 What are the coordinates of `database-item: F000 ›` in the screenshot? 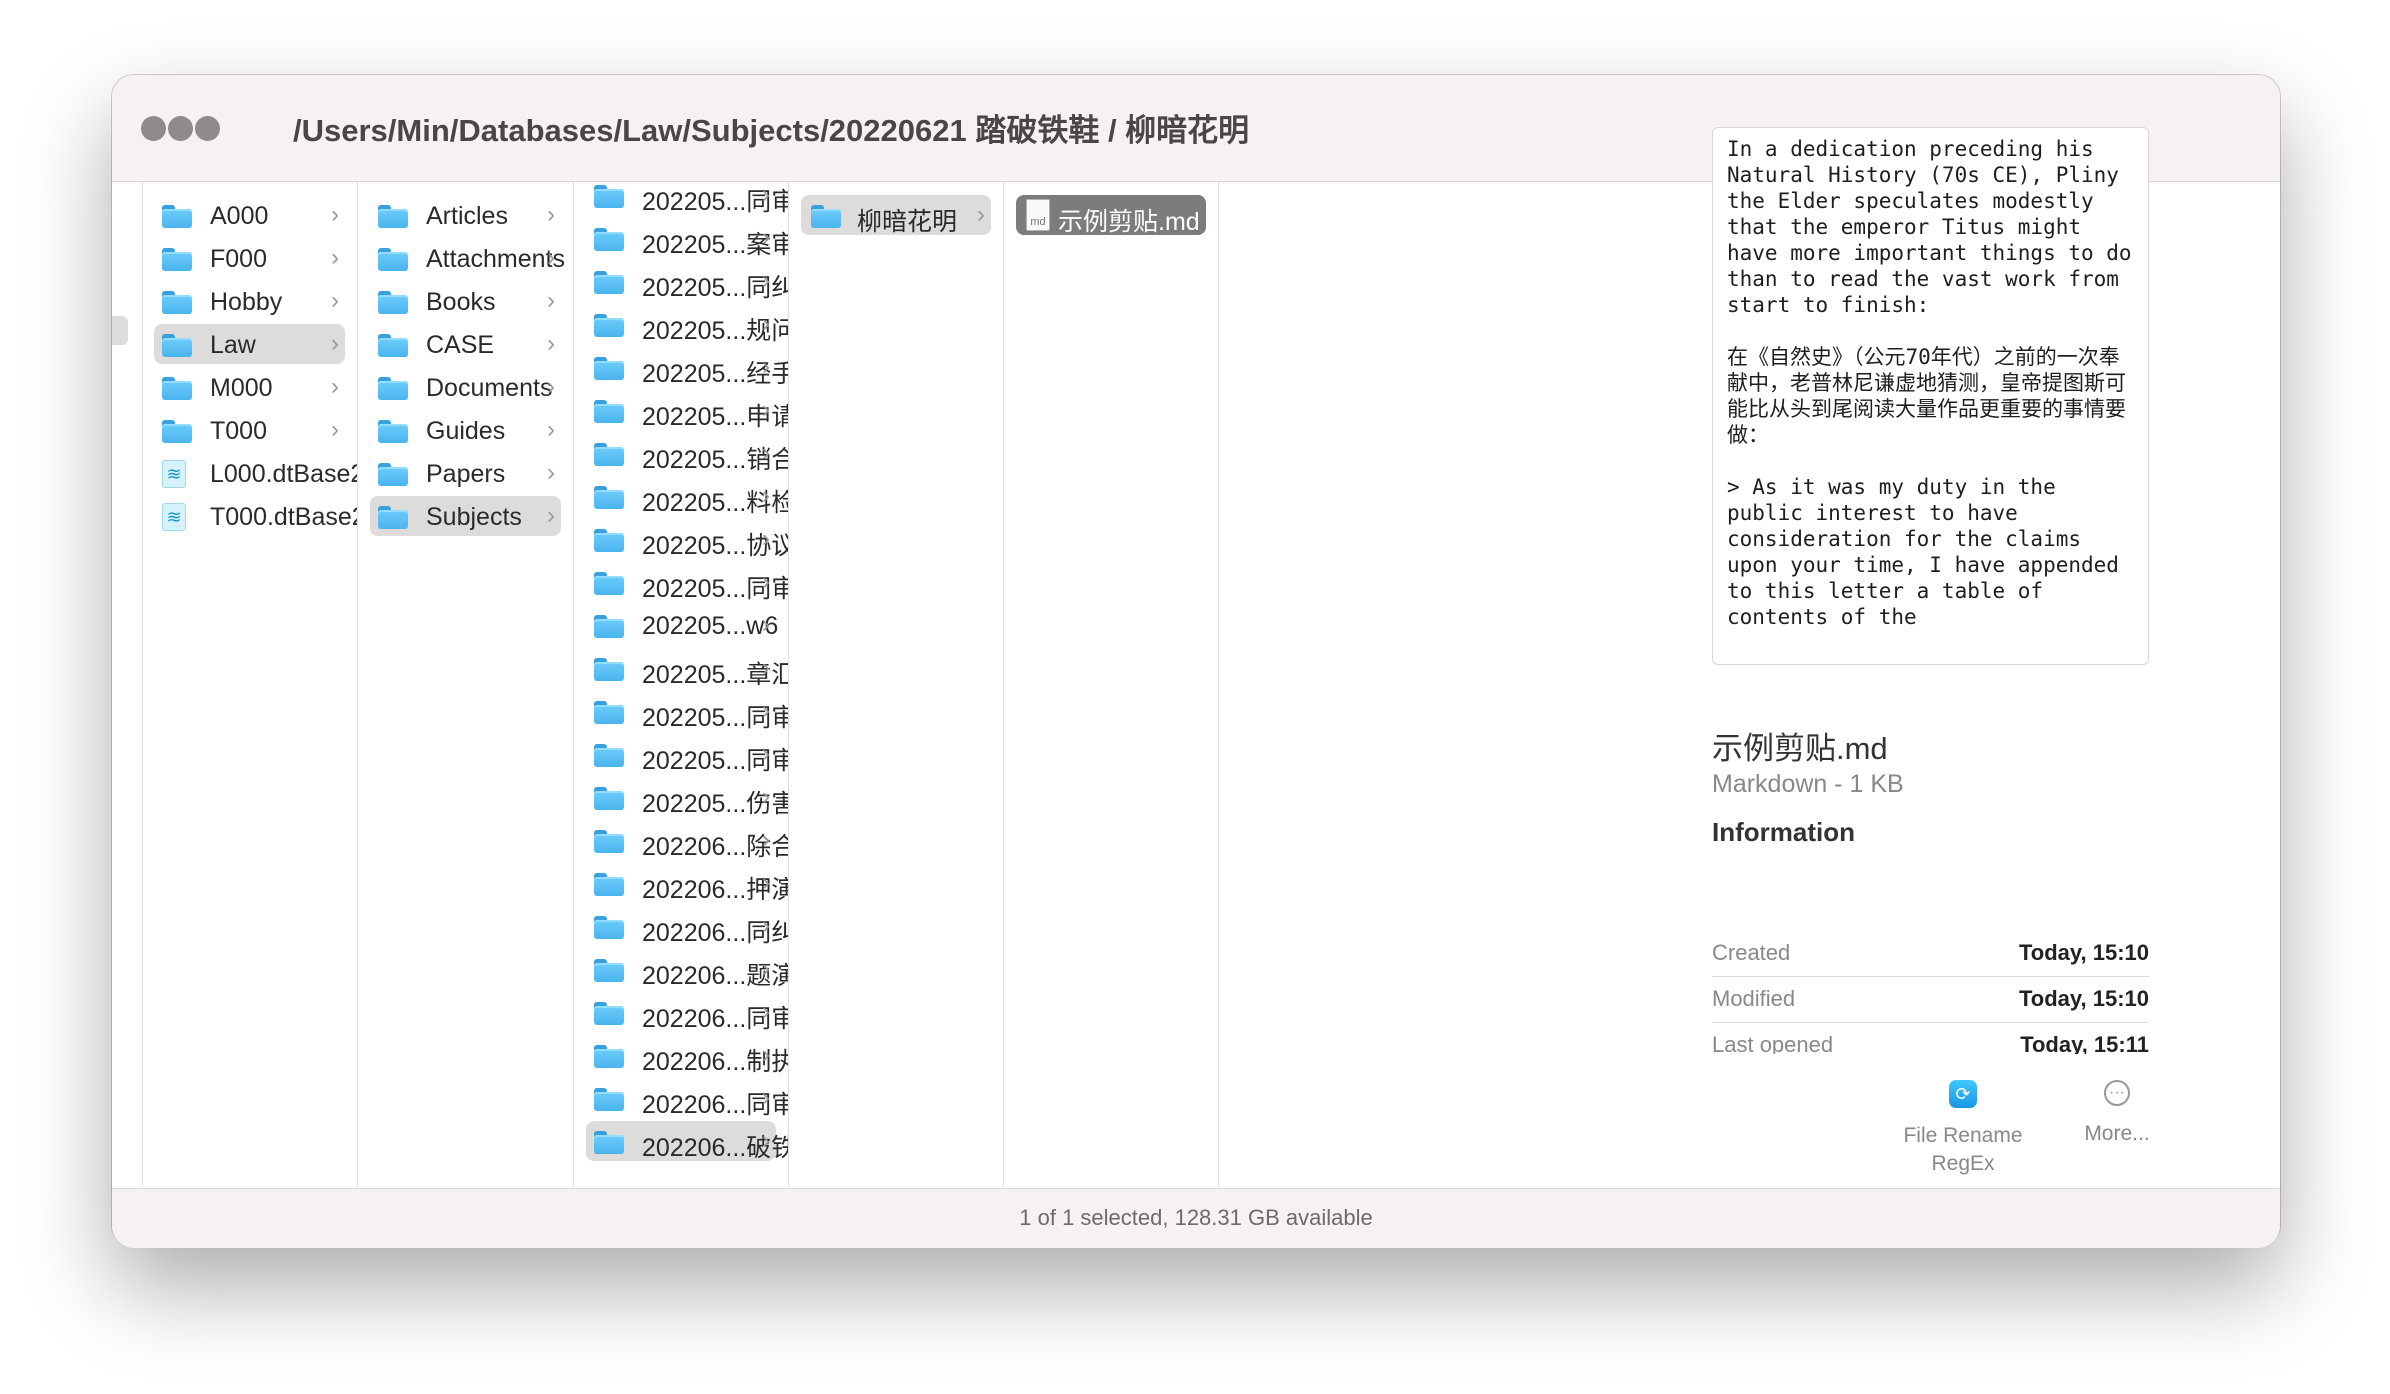 It's located at (249, 258).